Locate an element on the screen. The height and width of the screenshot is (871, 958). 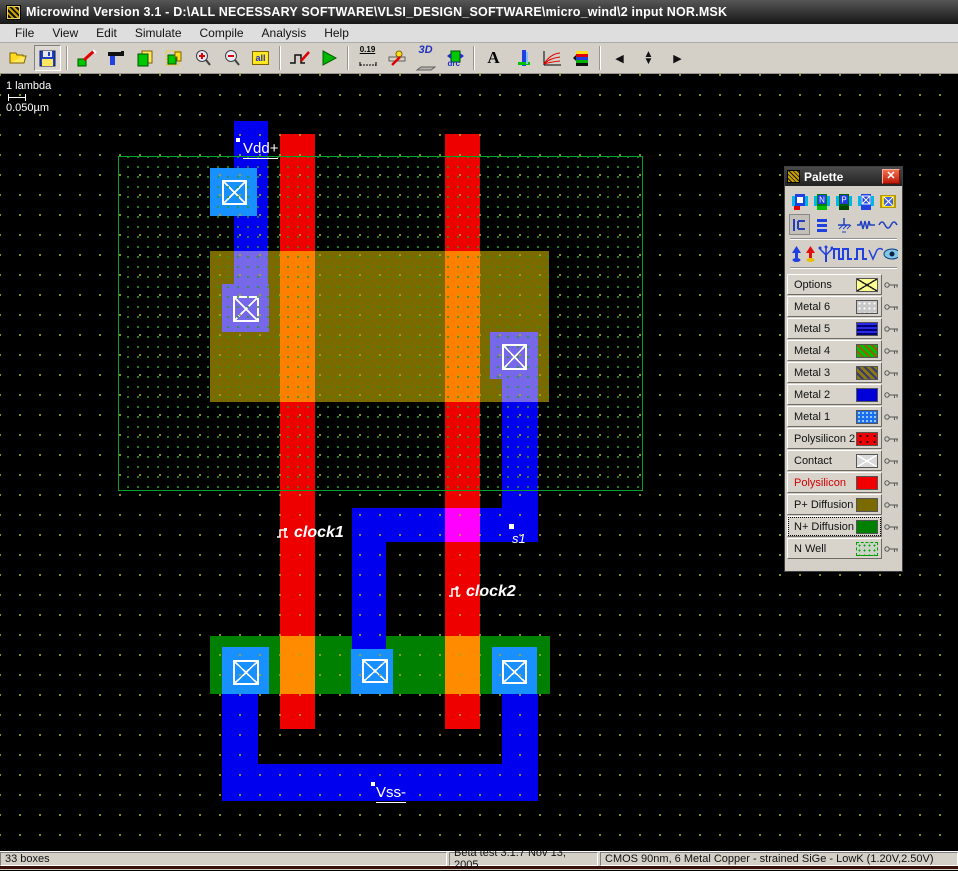
layer-button-metal2: Metal 2 is located at coordinates (834, 394).